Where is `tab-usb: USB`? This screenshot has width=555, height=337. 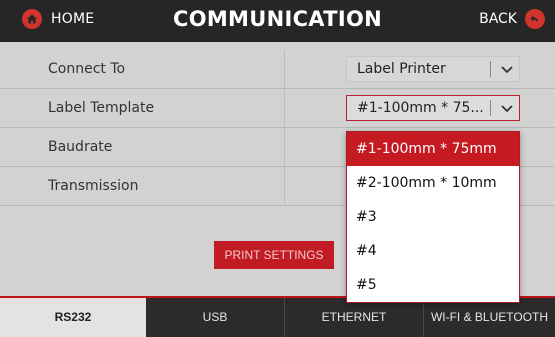
tab-usb: USB is located at coordinates (215, 317).